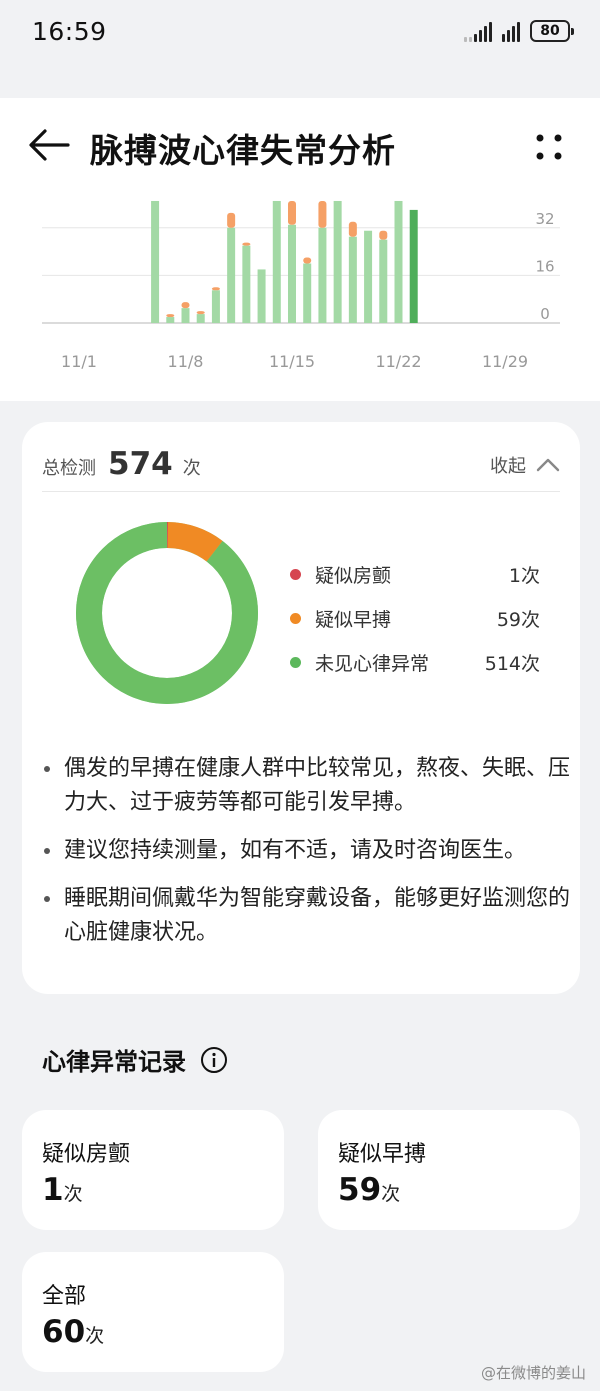 Image resolution: width=600 pixels, height=1391 pixels. I want to click on legend-value-normal: 514次, so click(512, 663).